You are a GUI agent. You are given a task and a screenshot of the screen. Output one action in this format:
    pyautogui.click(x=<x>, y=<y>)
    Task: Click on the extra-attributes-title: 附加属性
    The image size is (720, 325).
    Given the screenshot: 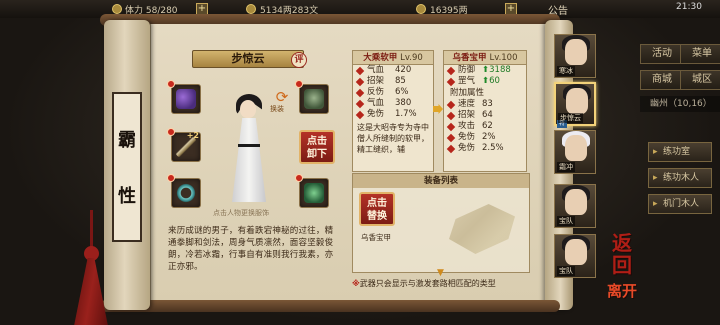 What is the action you would take?
    pyautogui.click(x=467, y=93)
    